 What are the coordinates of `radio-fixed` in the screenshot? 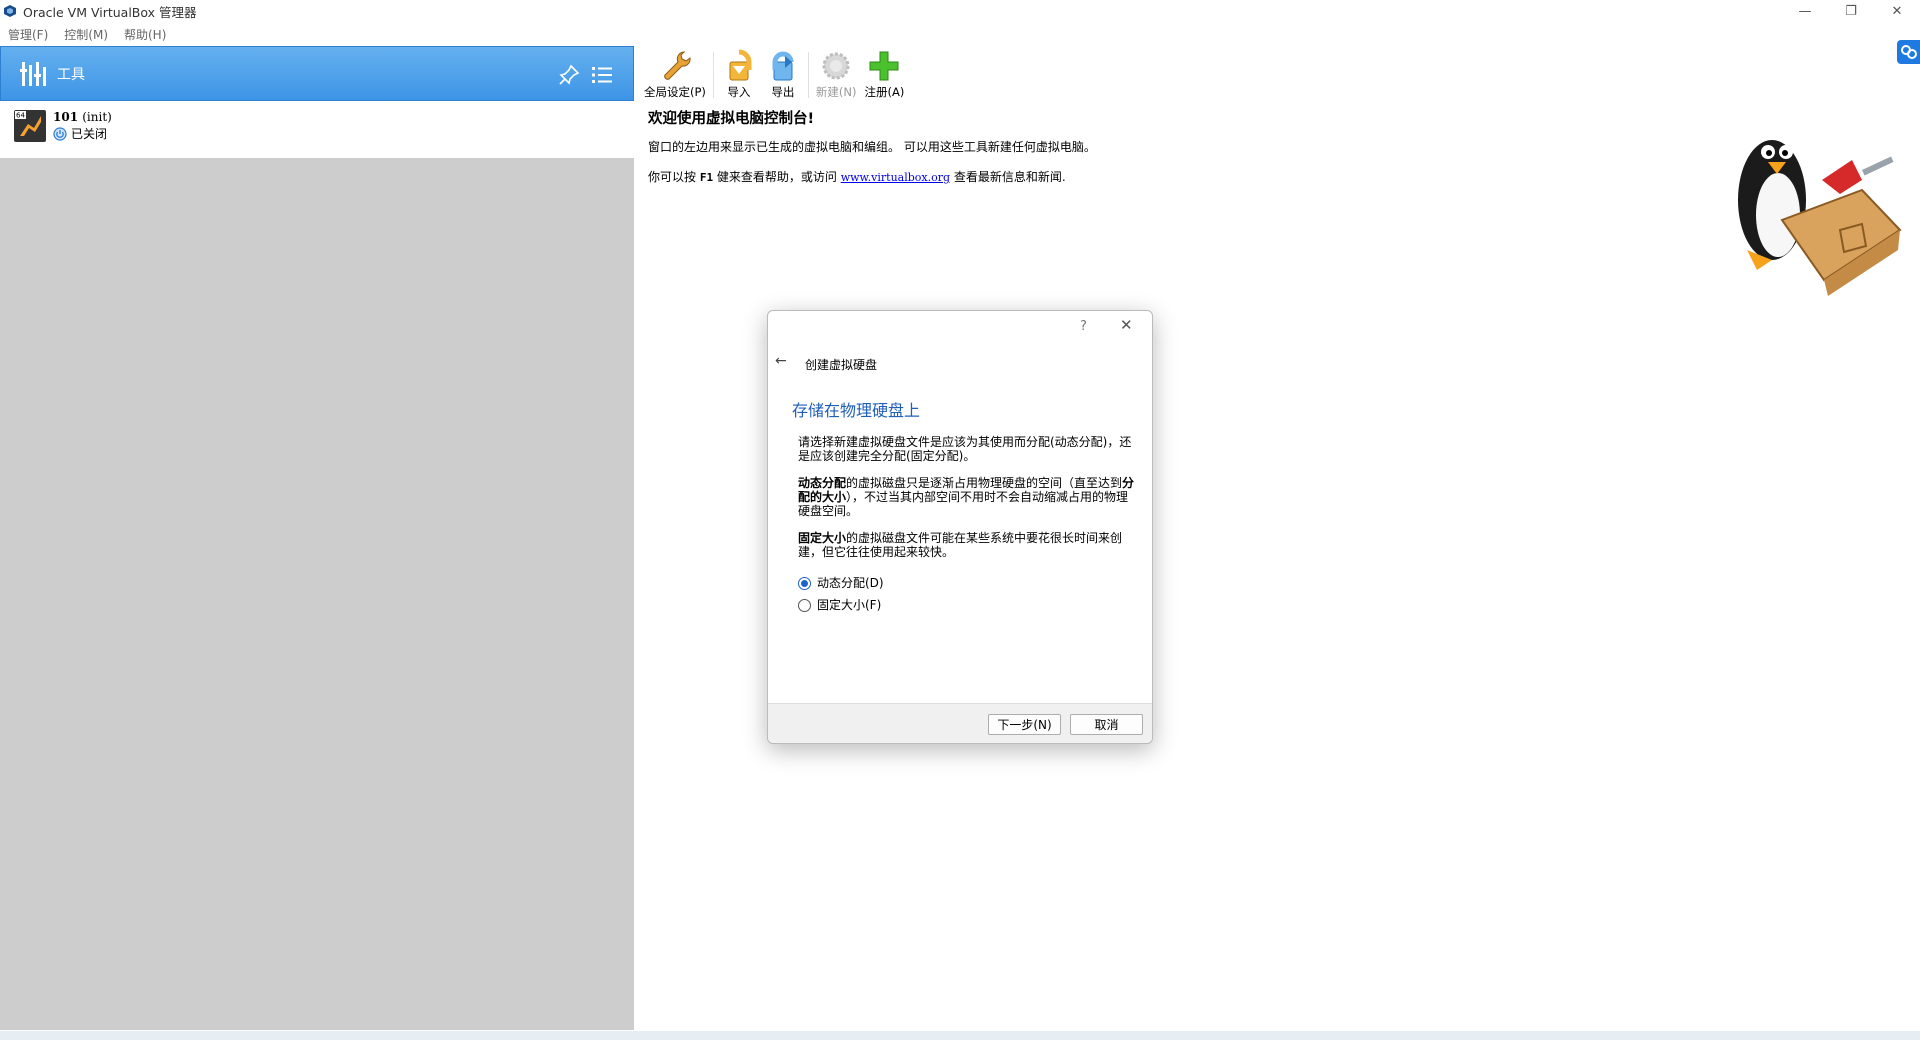 It's located at (804, 605).